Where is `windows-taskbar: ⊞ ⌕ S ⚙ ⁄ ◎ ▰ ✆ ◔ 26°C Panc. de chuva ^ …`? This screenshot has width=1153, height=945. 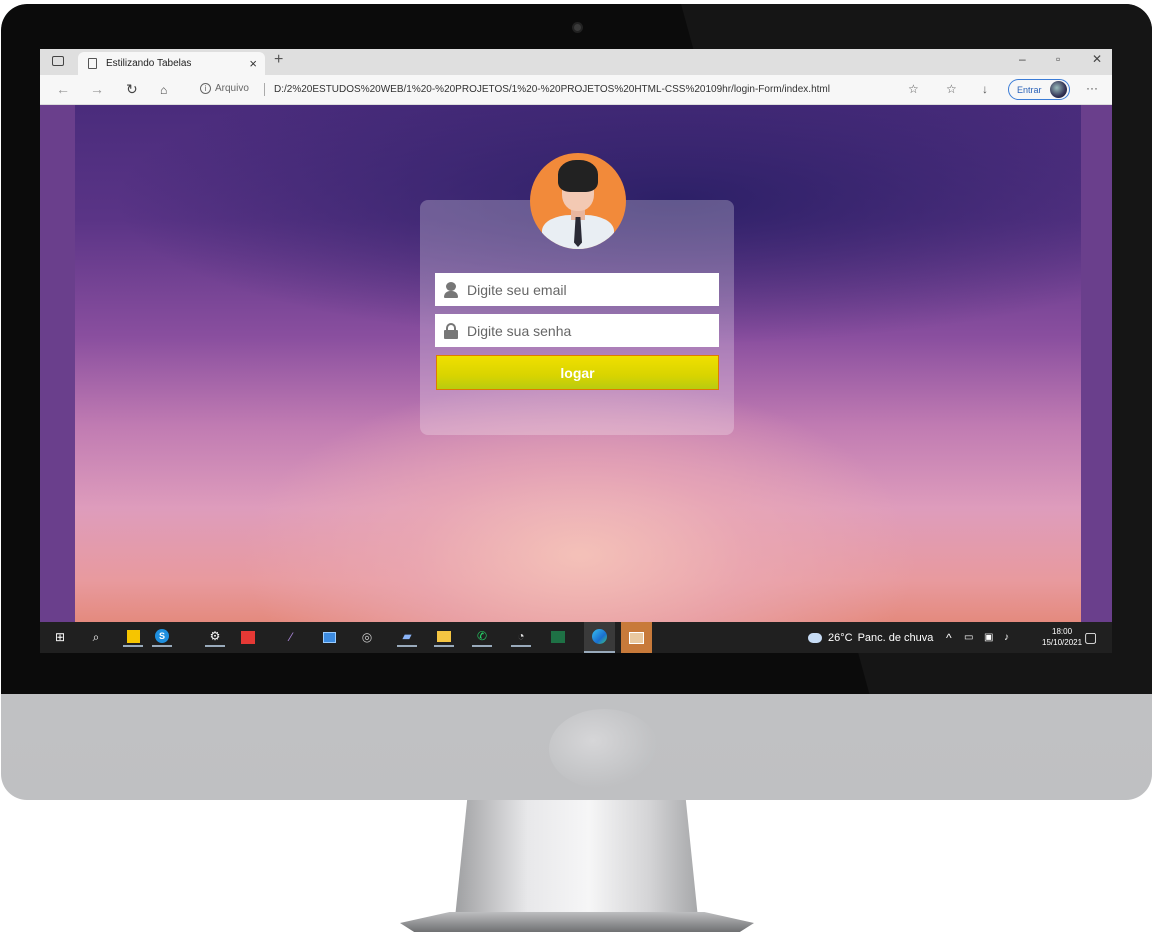
windows-taskbar: ⊞ ⌕ S ⚙ ⁄ ◎ ▰ ✆ ◔ 26°C Panc. de chuva ^ … is located at coordinates (576, 637).